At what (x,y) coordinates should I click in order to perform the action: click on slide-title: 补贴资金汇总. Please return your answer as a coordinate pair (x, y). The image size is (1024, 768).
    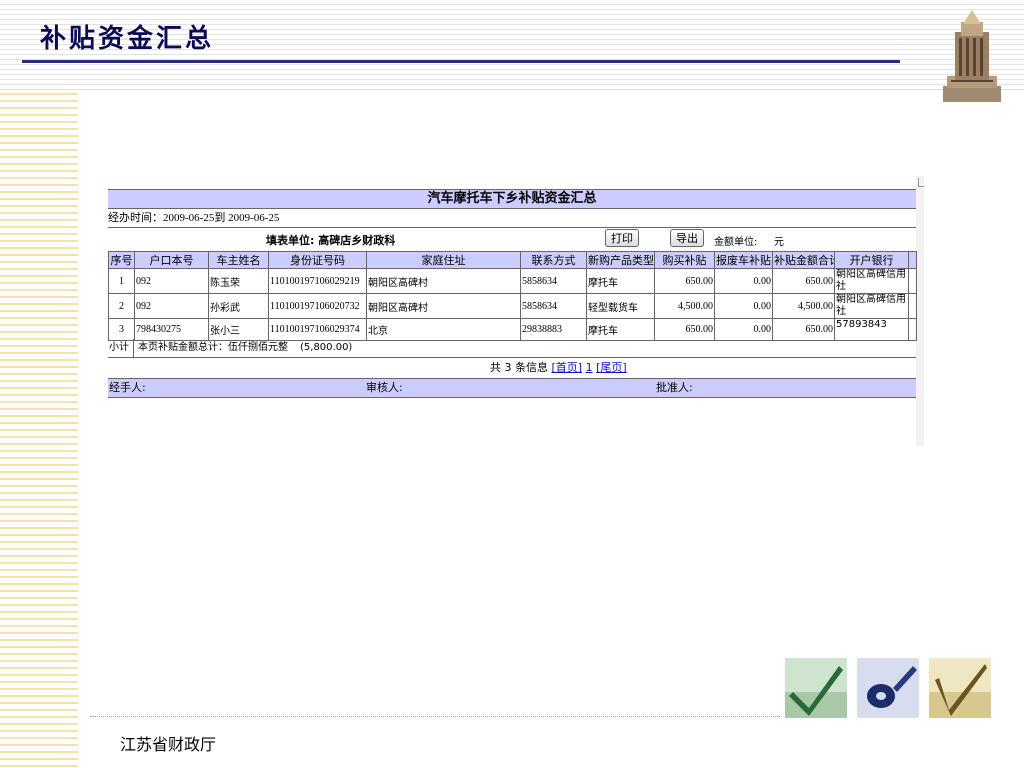
    Looking at the image, I should click on (127, 39).